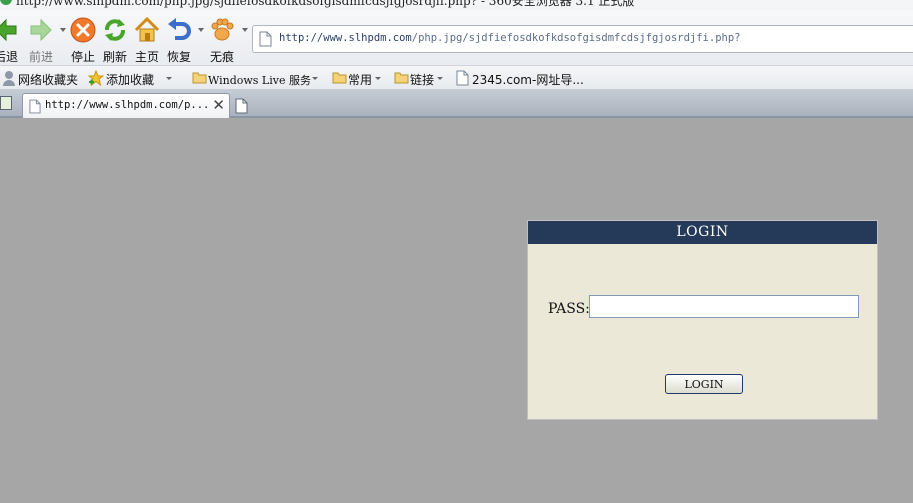 The image size is (913, 503). I want to click on password-input, so click(724, 306).